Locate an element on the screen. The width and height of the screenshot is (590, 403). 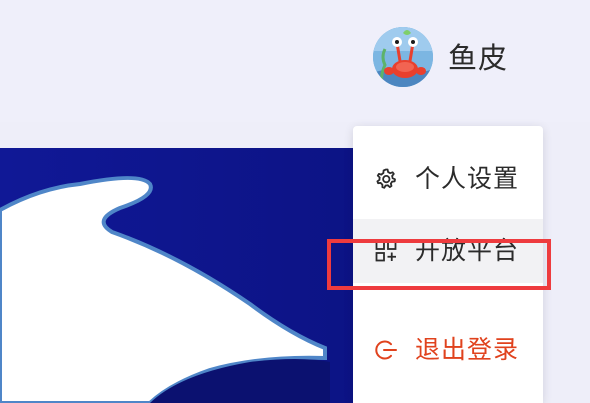
username-label: 鱼皮 is located at coordinates (478, 58).